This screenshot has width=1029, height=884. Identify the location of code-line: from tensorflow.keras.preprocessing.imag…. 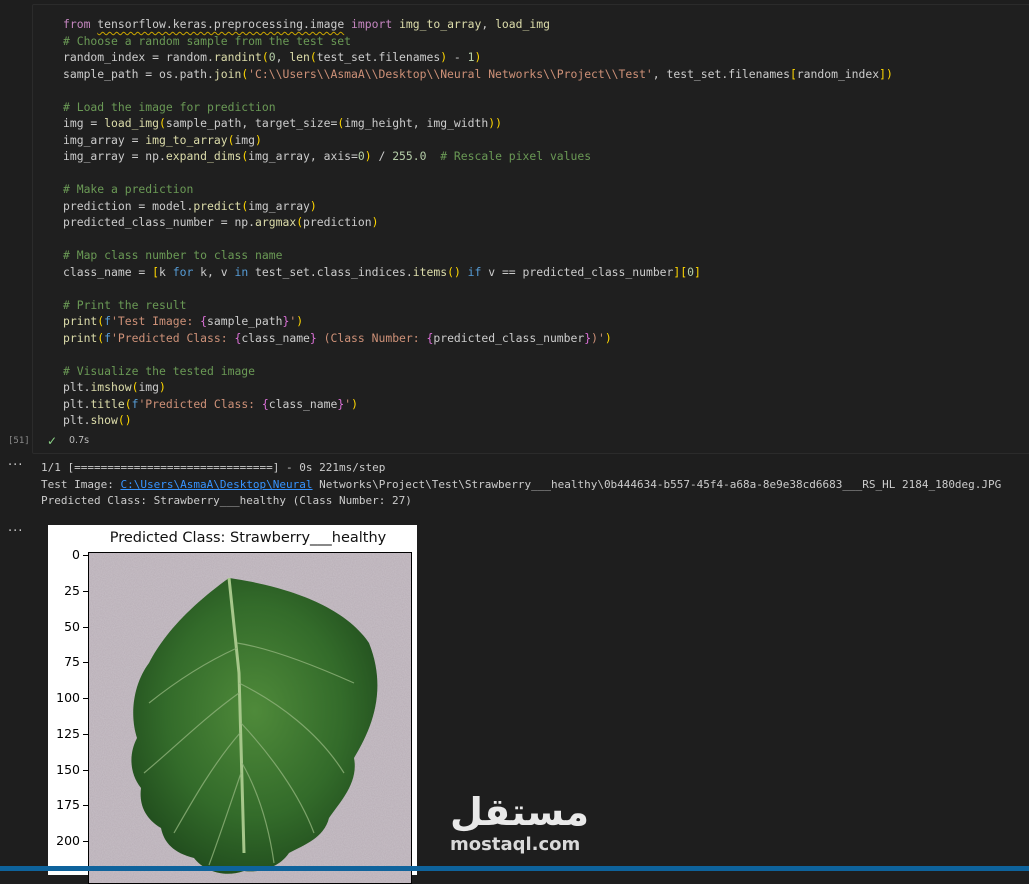
(478, 24).